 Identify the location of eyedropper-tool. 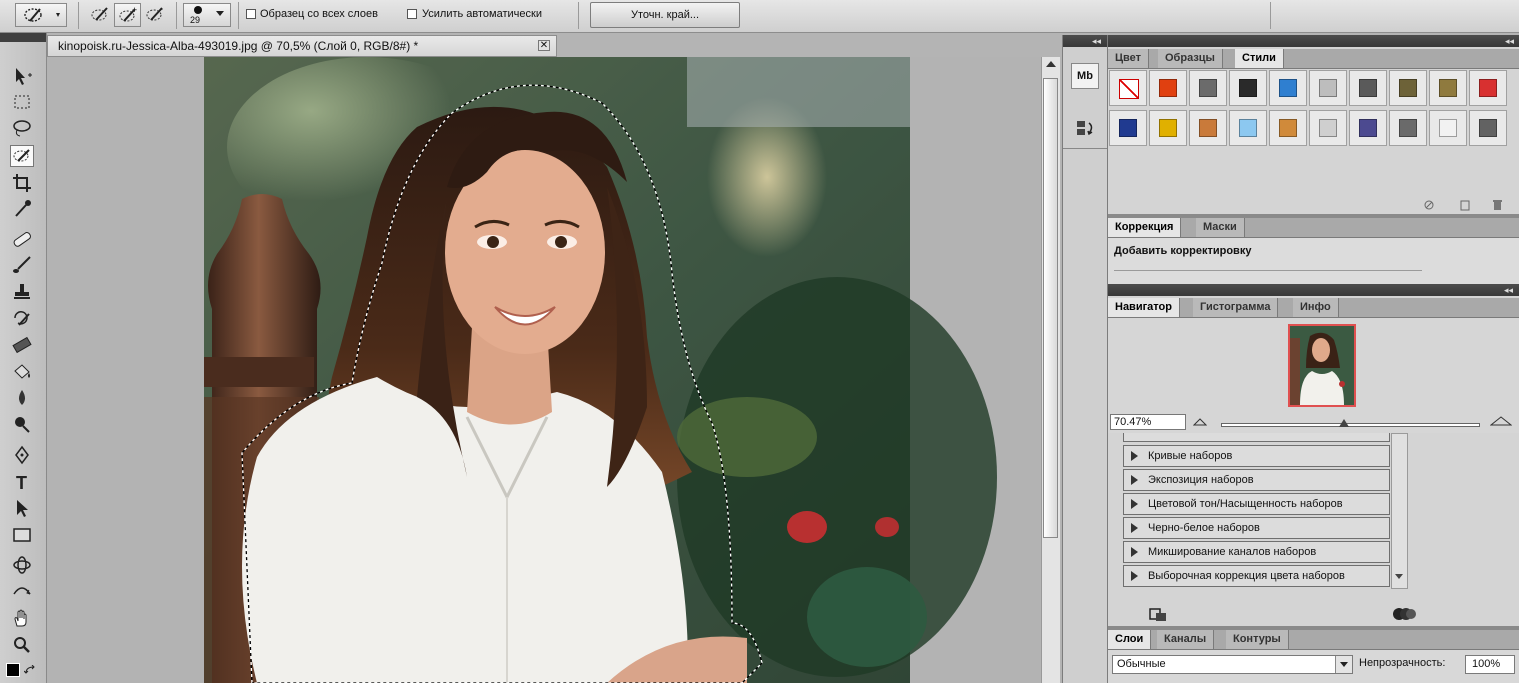
(22, 209).